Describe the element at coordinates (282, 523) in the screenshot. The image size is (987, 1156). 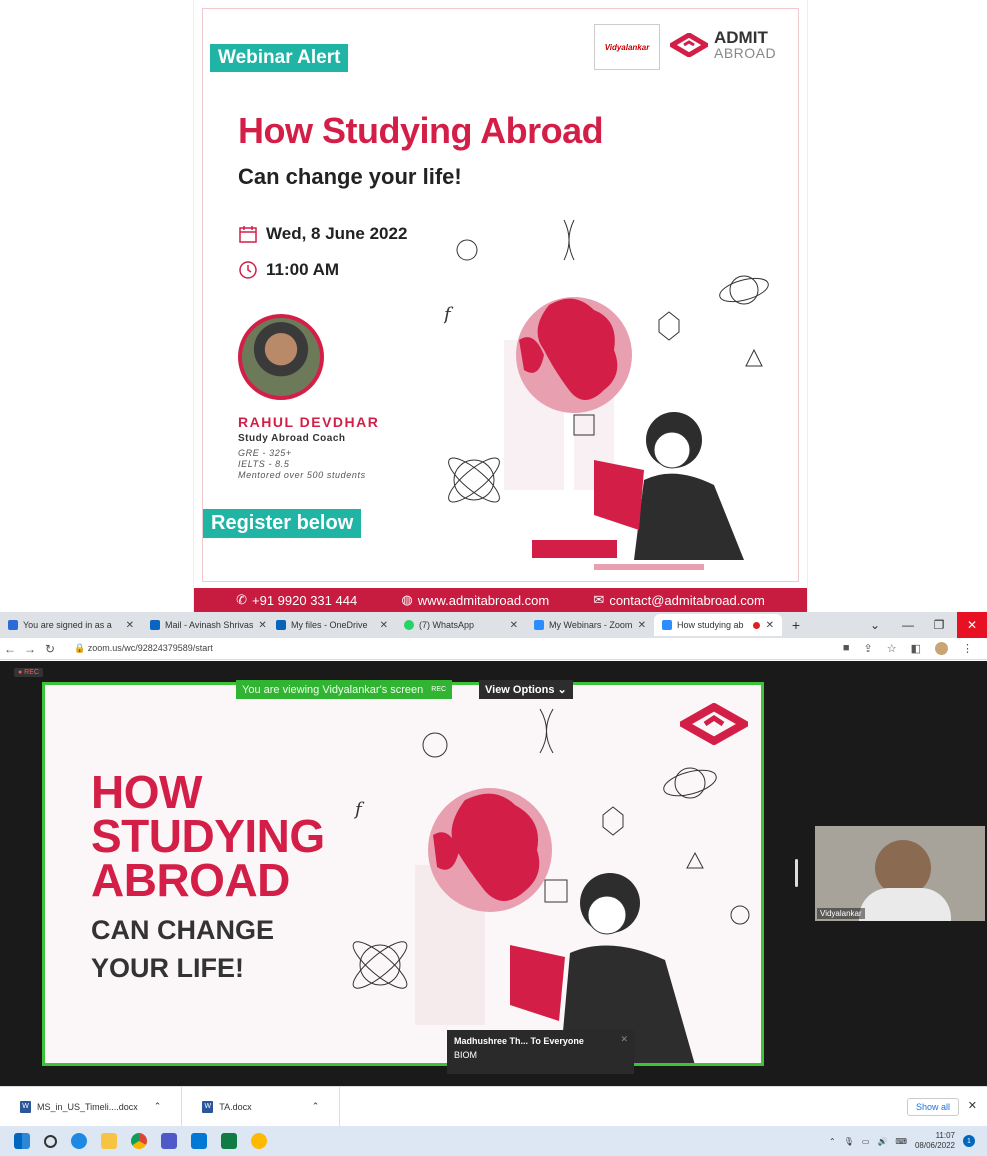
I see `register-below-badge: Register below` at that location.